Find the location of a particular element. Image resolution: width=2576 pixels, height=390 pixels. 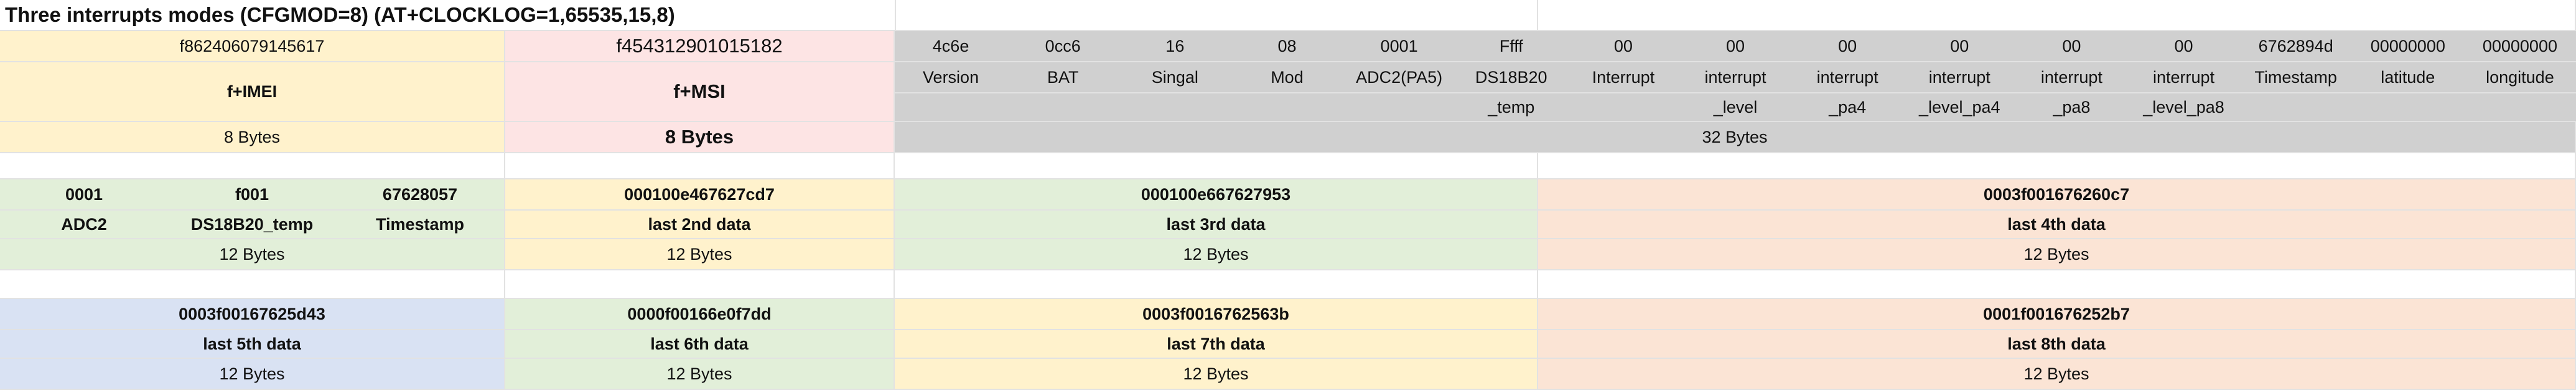

last-7th-value: 0003f0016762563b is located at coordinates (1216, 314).